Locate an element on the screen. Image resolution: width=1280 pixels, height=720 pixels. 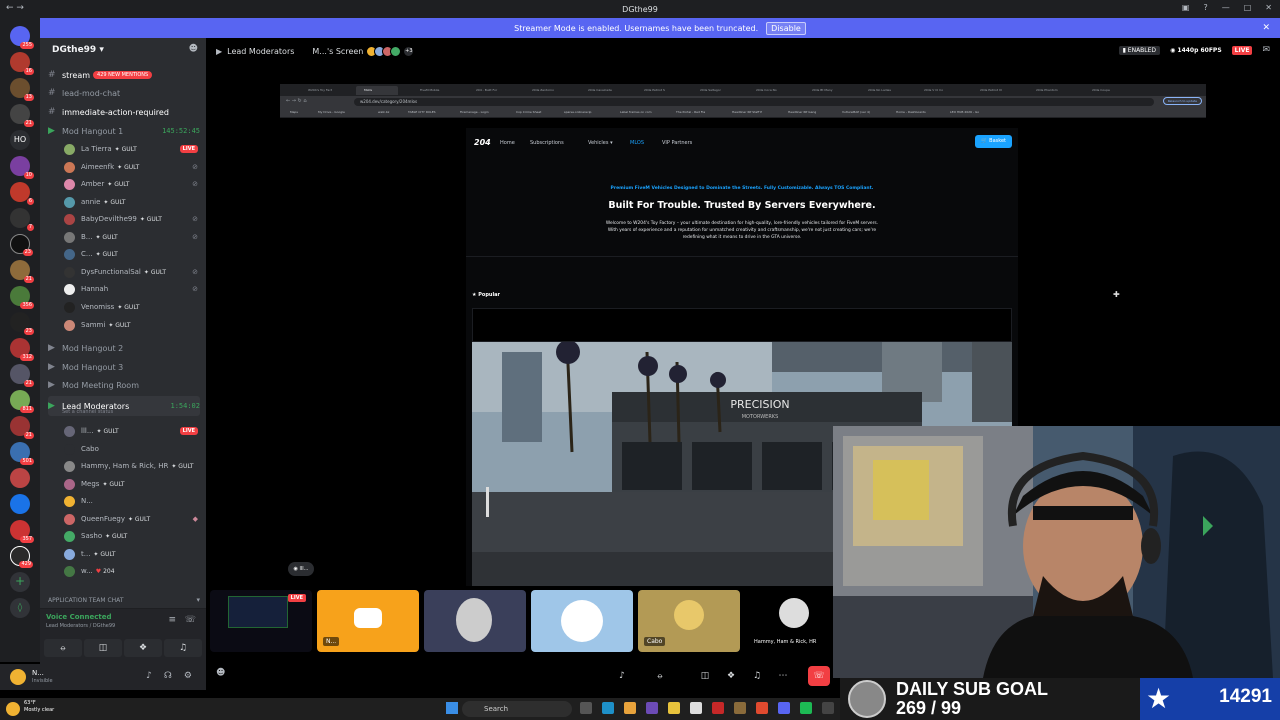
disable-button: Disable is located at coordinates (786, 28).